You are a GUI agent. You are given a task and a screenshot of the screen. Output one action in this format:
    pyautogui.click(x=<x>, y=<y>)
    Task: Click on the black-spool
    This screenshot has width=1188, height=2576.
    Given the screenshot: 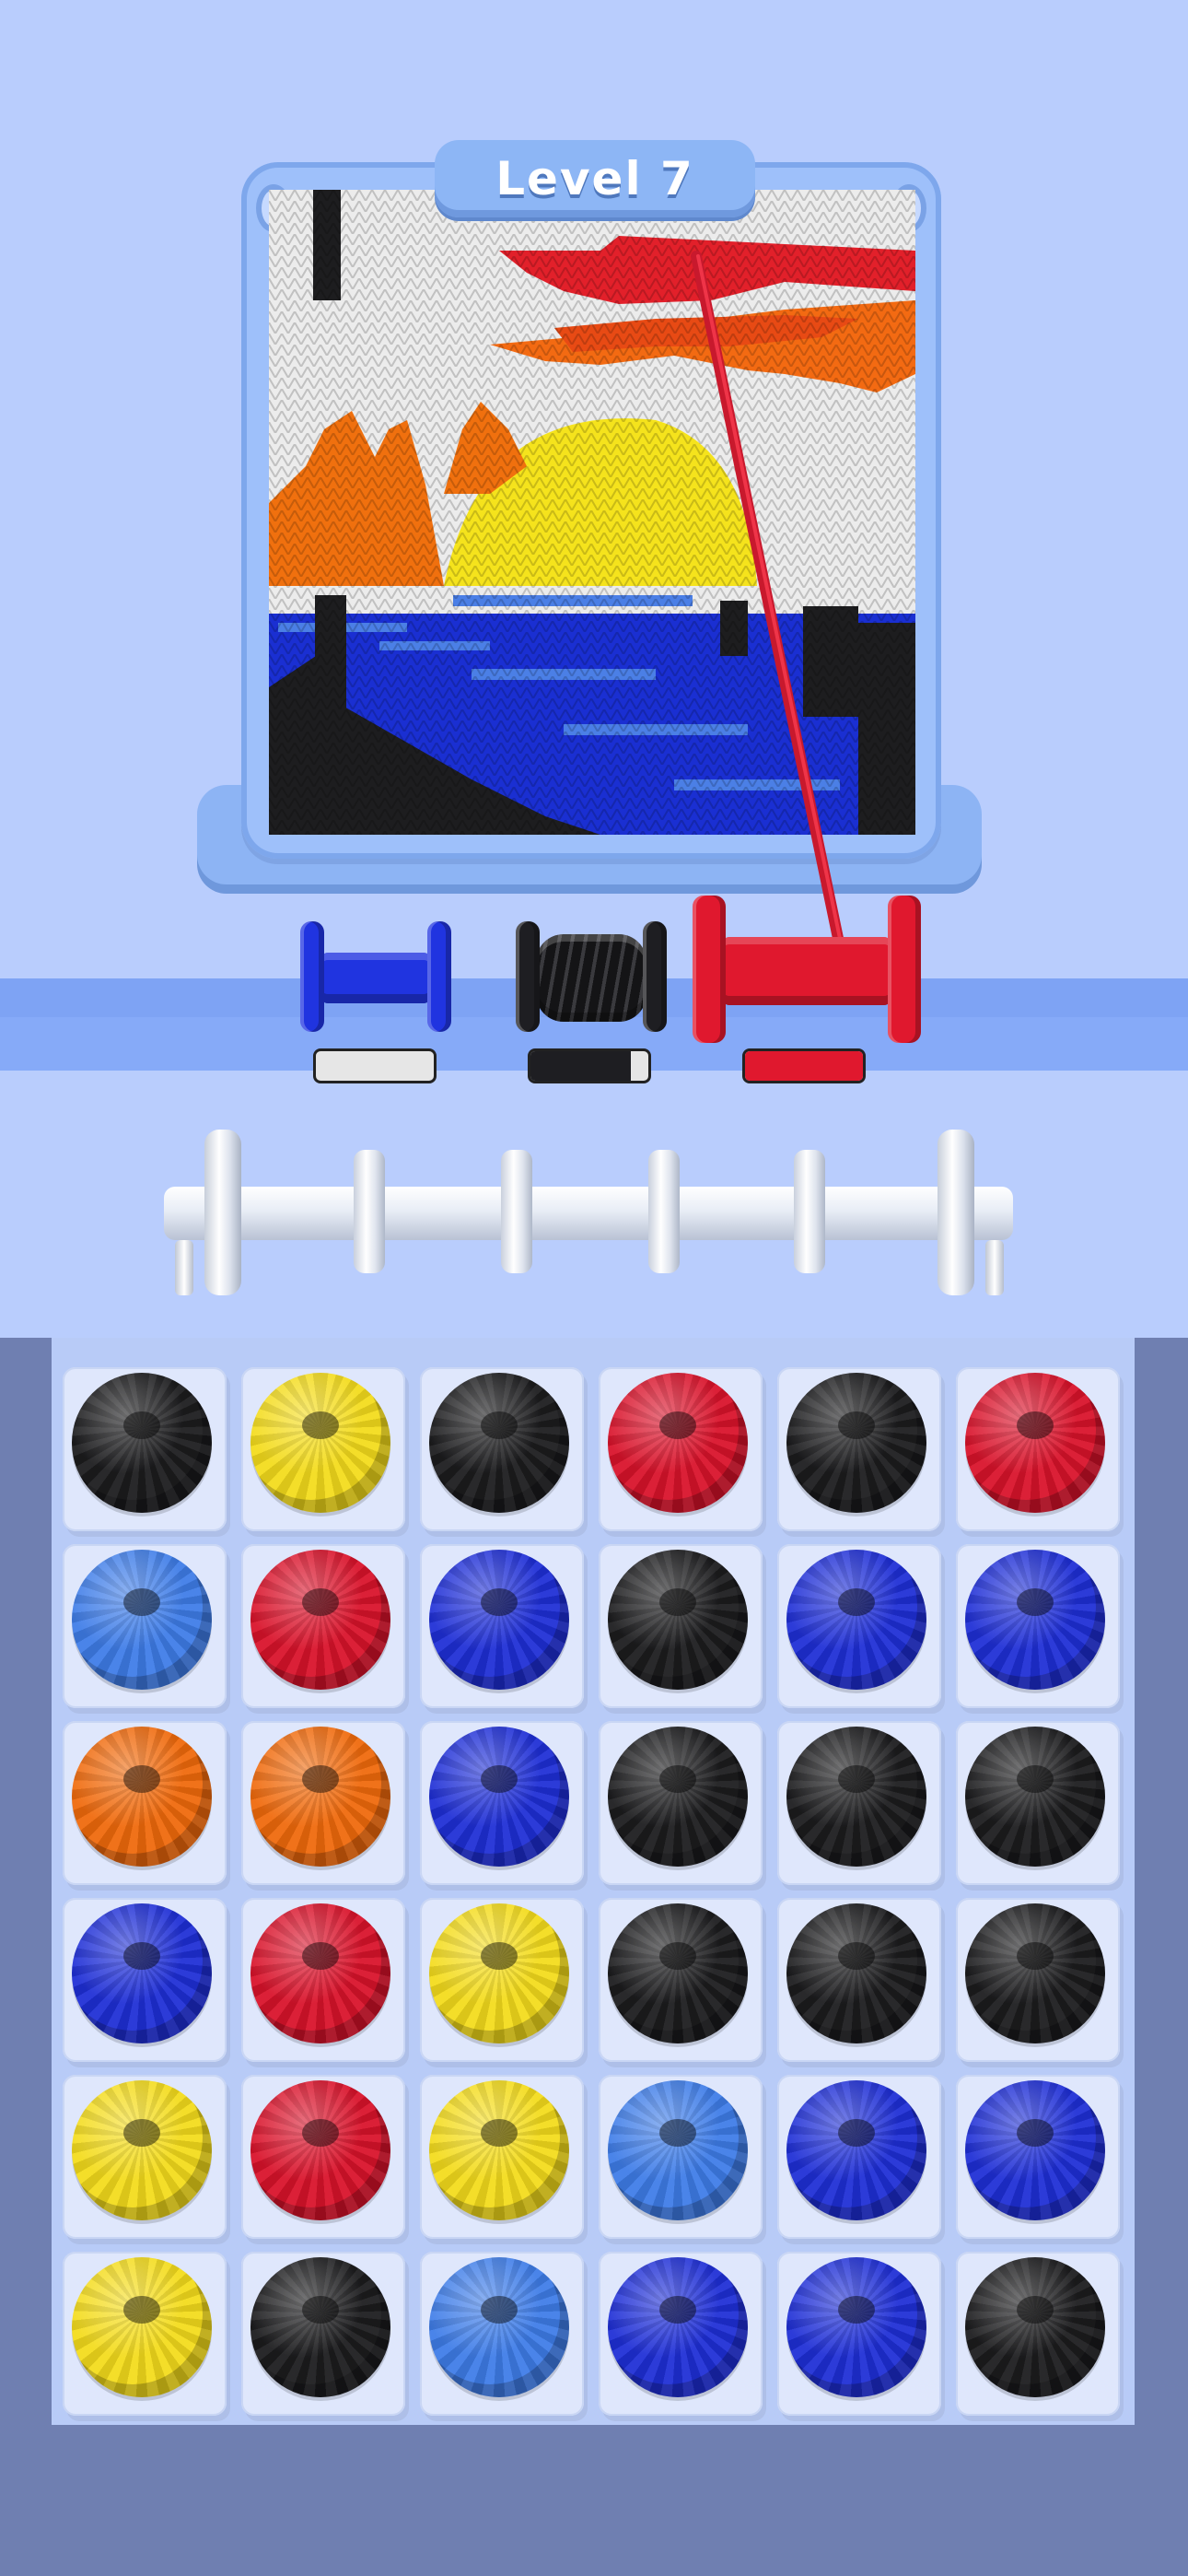 What is the action you would take?
    pyautogui.click(x=591, y=976)
    